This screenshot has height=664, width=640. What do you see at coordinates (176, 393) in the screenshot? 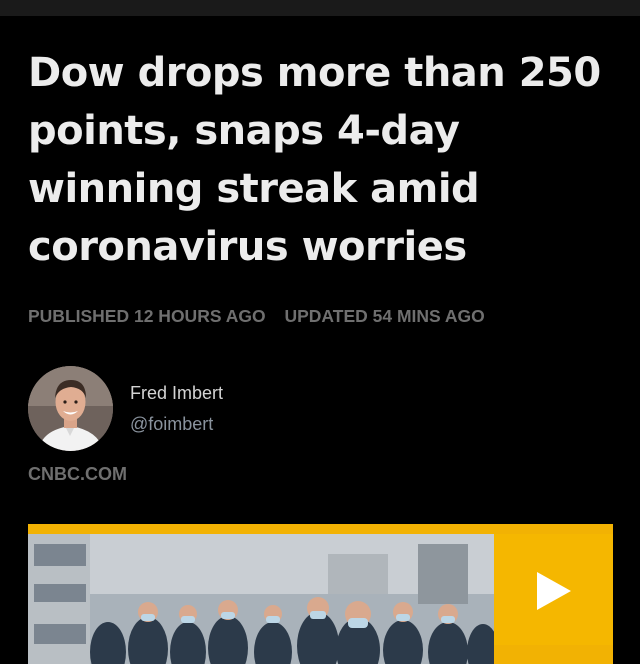
I see `author-name: Fred Imbert` at bounding box center [176, 393].